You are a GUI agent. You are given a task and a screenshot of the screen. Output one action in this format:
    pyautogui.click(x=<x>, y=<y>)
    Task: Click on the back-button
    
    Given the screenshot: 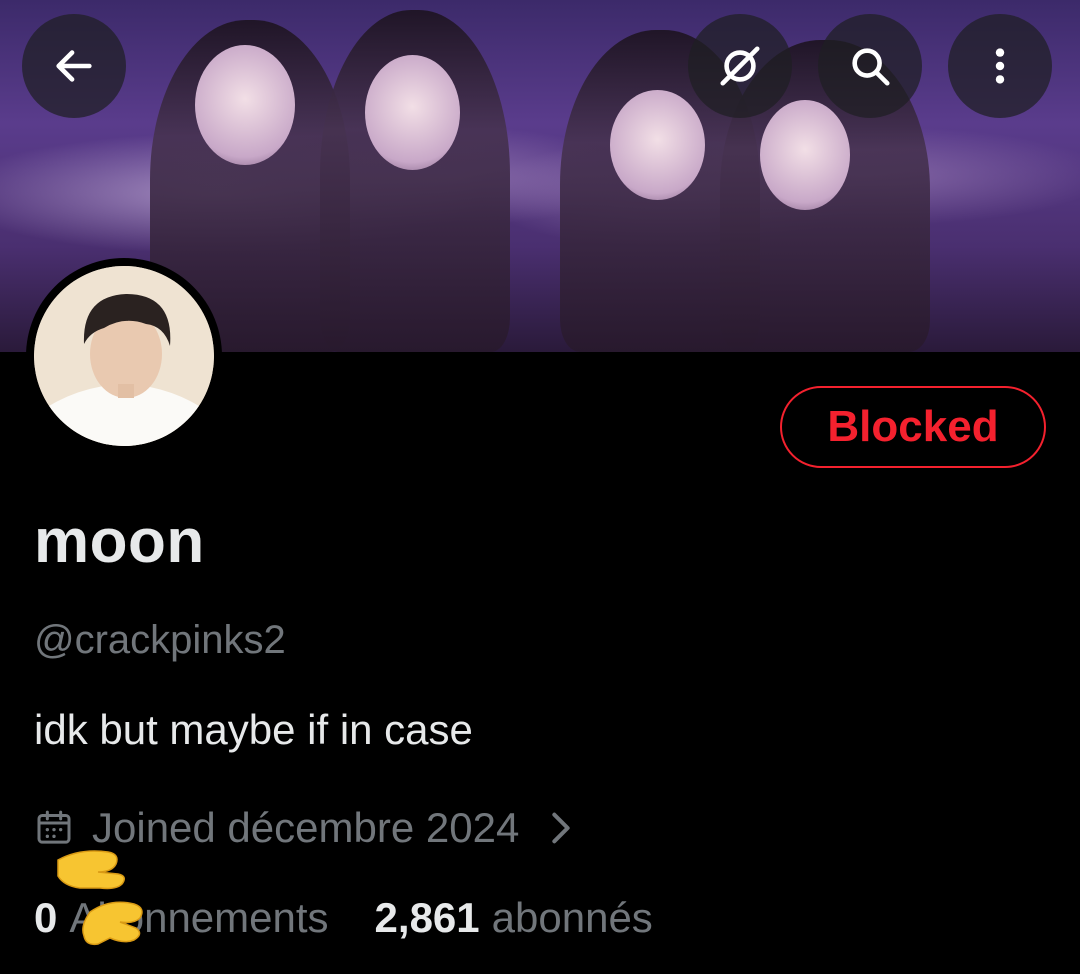 What is the action you would take?
    pyautogui.click(x=74, y=66)
    